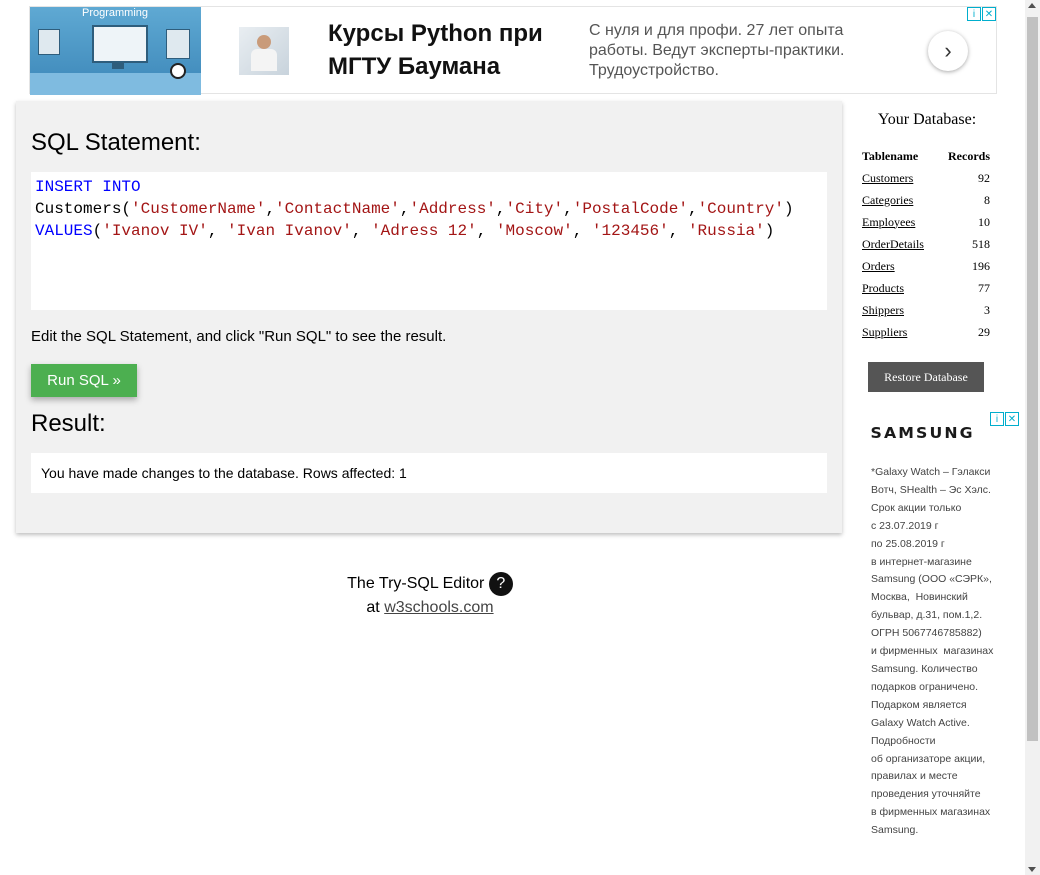 This screenshot has width=1040, height=875. I want to click on col-records: Records, so click(969, 155).